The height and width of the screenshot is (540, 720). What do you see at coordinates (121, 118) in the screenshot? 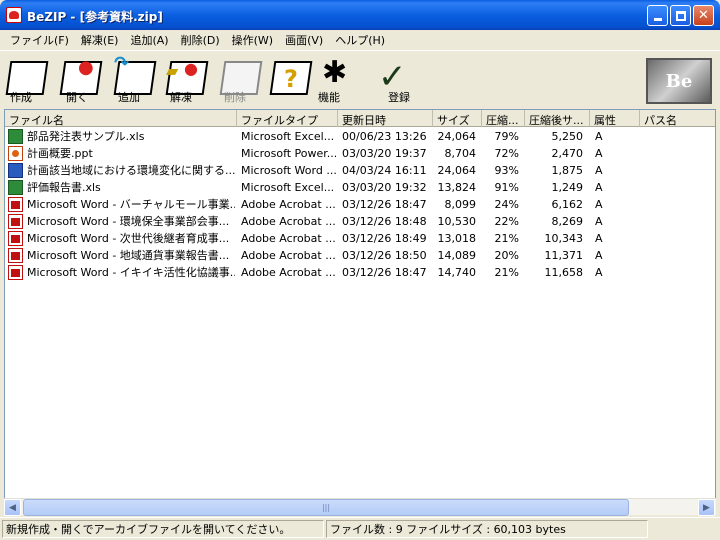
I see `column-header-name: ファイル名` at bounding box center [121, 118].